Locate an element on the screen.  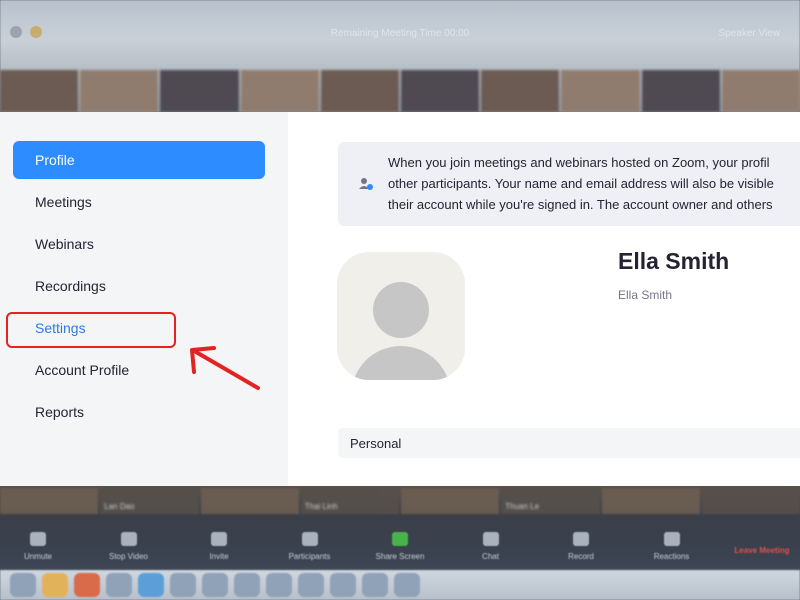
reactions-icon is located at coordinates (671, 539).